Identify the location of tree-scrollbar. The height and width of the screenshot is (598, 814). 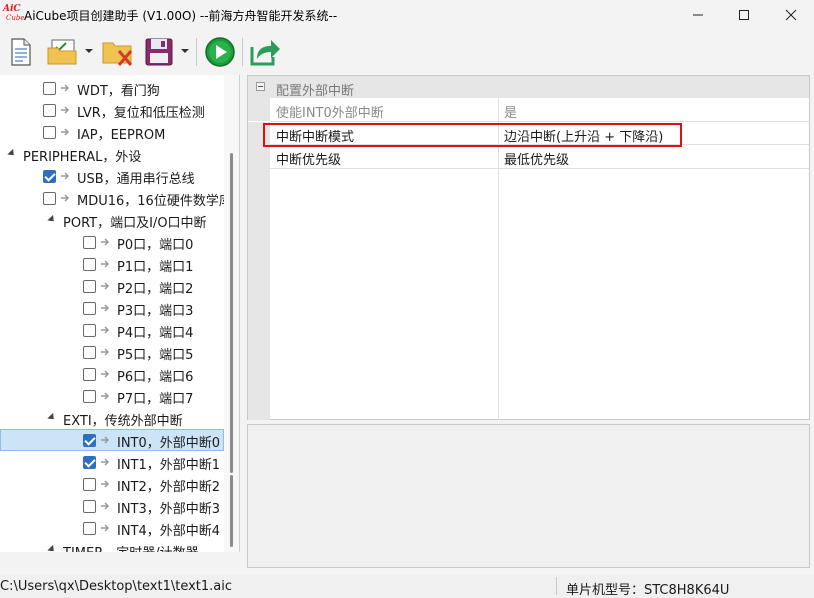
(231, 313).